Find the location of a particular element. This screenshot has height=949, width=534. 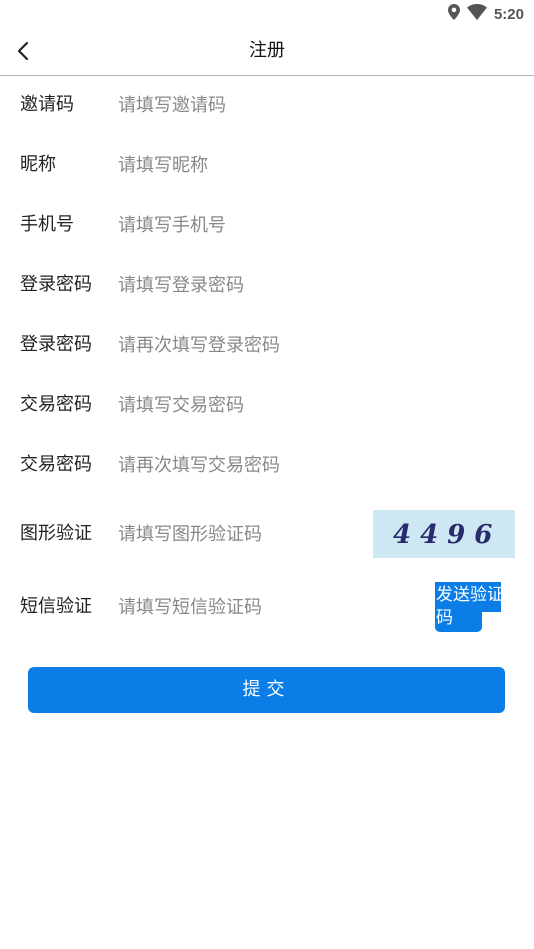

trade-password-confirm-row: 交易密码 is located at coordinates (267, 465).